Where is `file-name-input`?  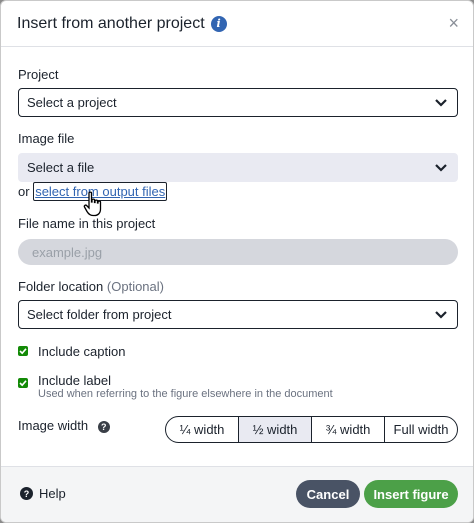
file-name-input is located at coordinates (238, 252).